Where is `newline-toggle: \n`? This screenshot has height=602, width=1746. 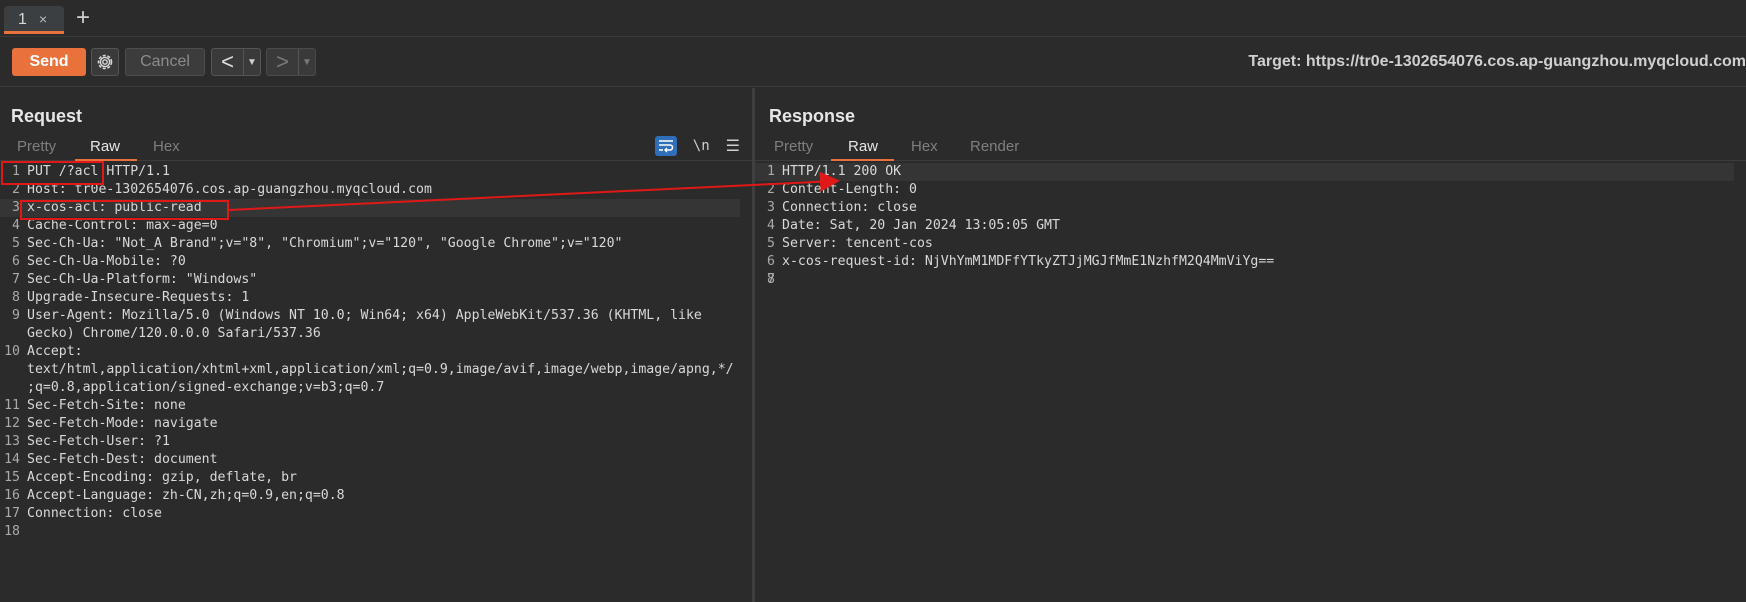
newline-toggle: \n is located at coordinates (701, 146).